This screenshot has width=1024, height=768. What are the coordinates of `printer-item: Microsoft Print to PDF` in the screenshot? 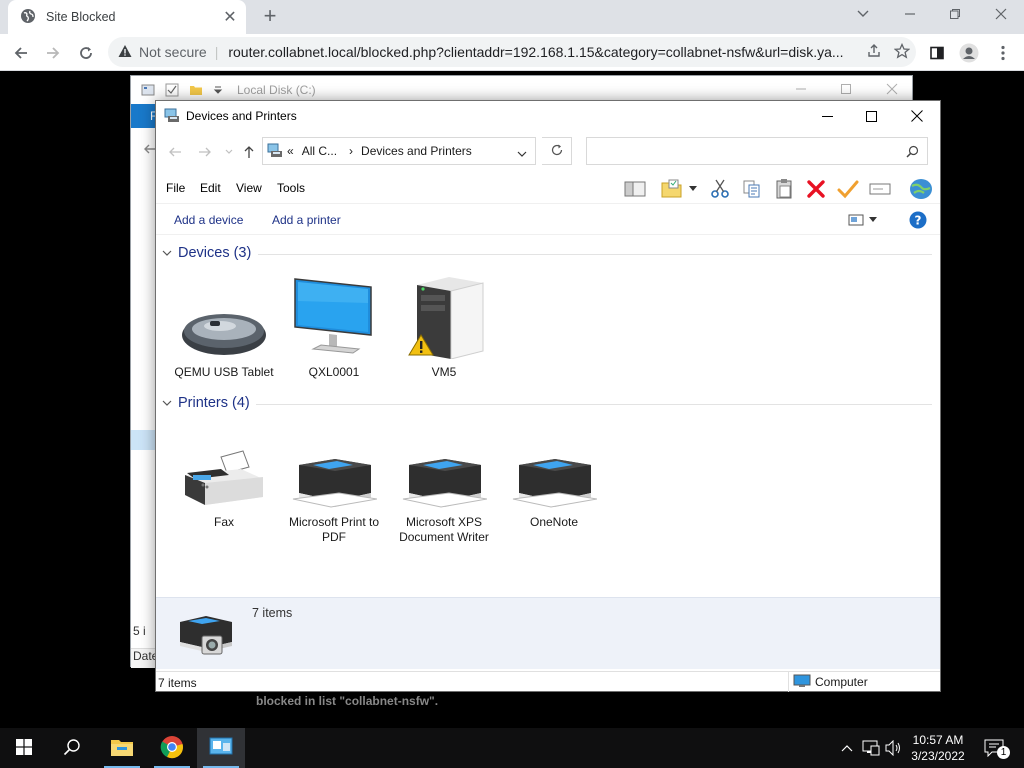 It's located at (334, 483).